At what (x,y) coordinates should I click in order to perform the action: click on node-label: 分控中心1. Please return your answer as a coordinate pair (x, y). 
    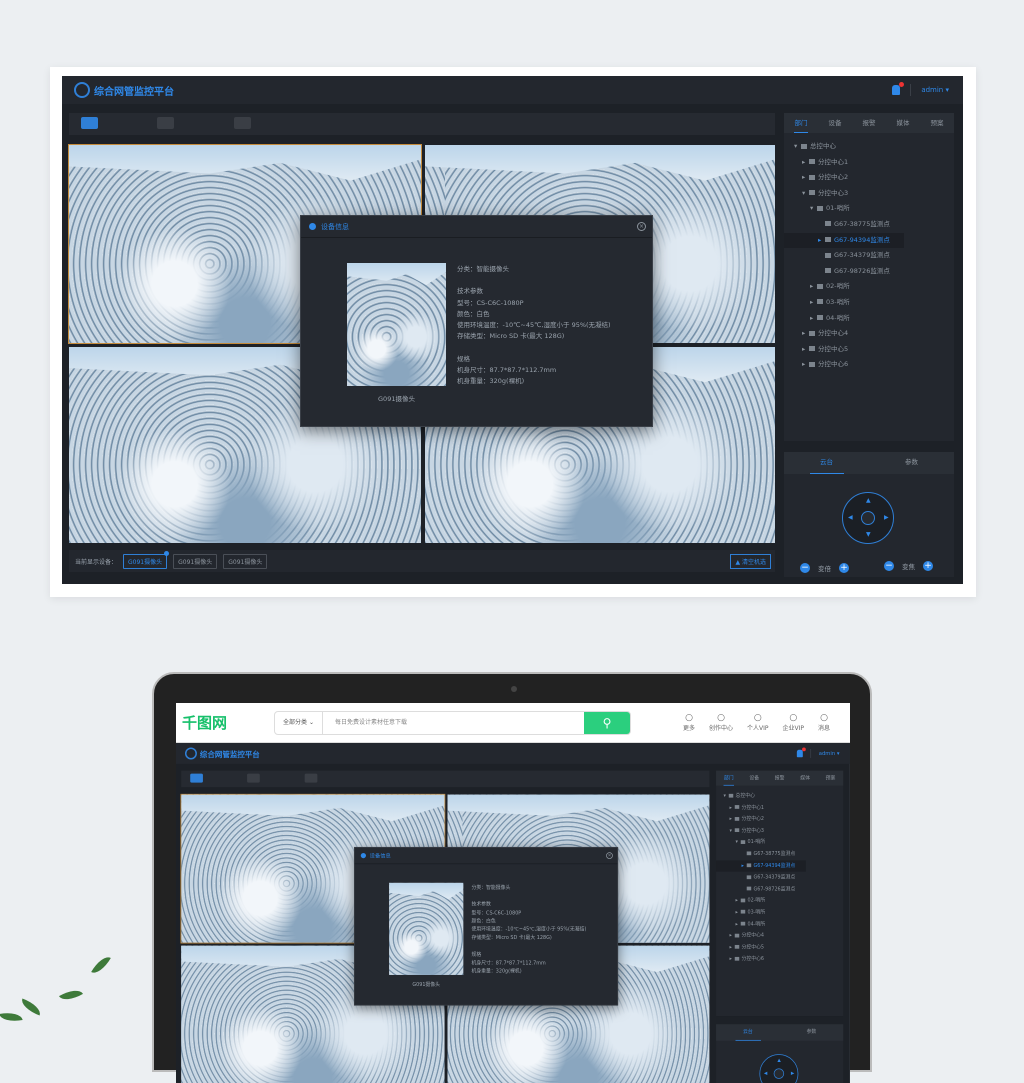
    Looking at the image, I should click on (833, 161).